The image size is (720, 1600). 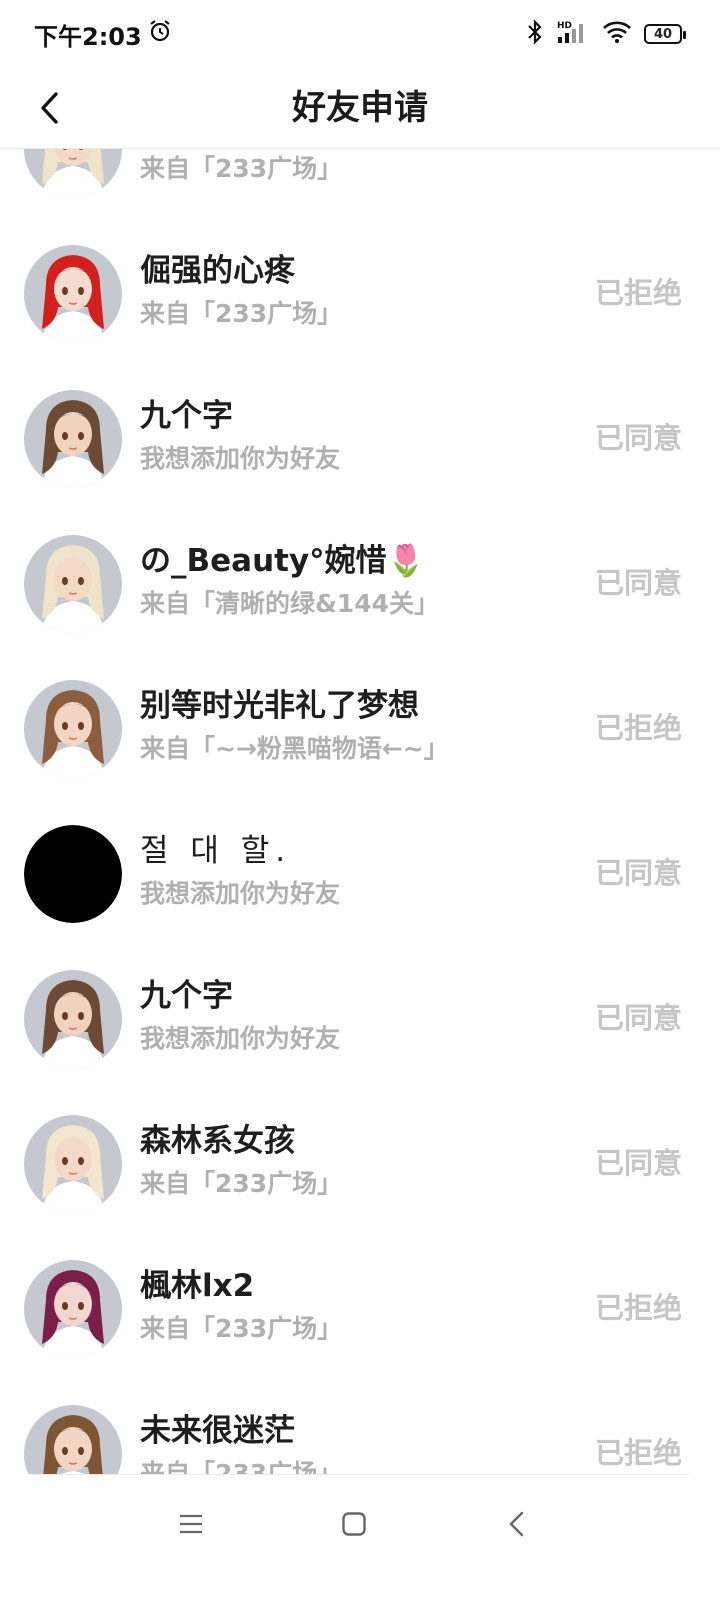 I want to click on back-icon, so click(x=516, y=1524).